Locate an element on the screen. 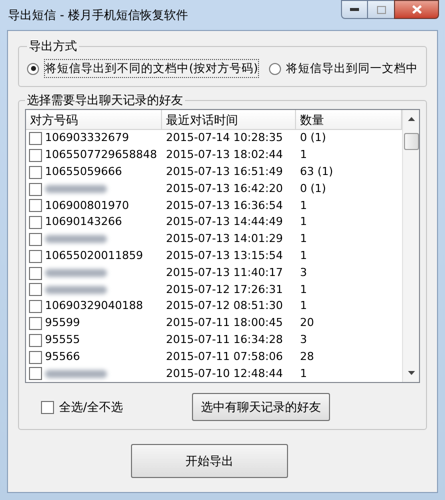 This screenshot has width=445, height=500. group-title: 选择需要导出聊天记录的好友 is located at coordinates (105, 101).